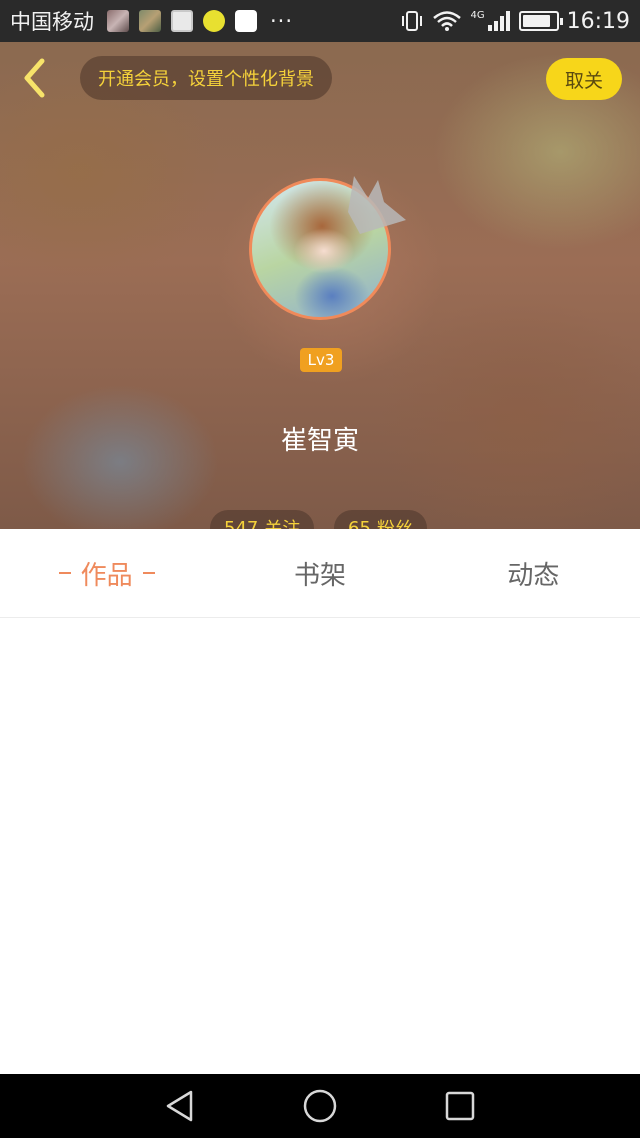 Image resolution: width=640 pixels, height=1138 pixels. Describe the element at coordinates (377, 205) in the screenshot. I see `crown-icon` at that location.